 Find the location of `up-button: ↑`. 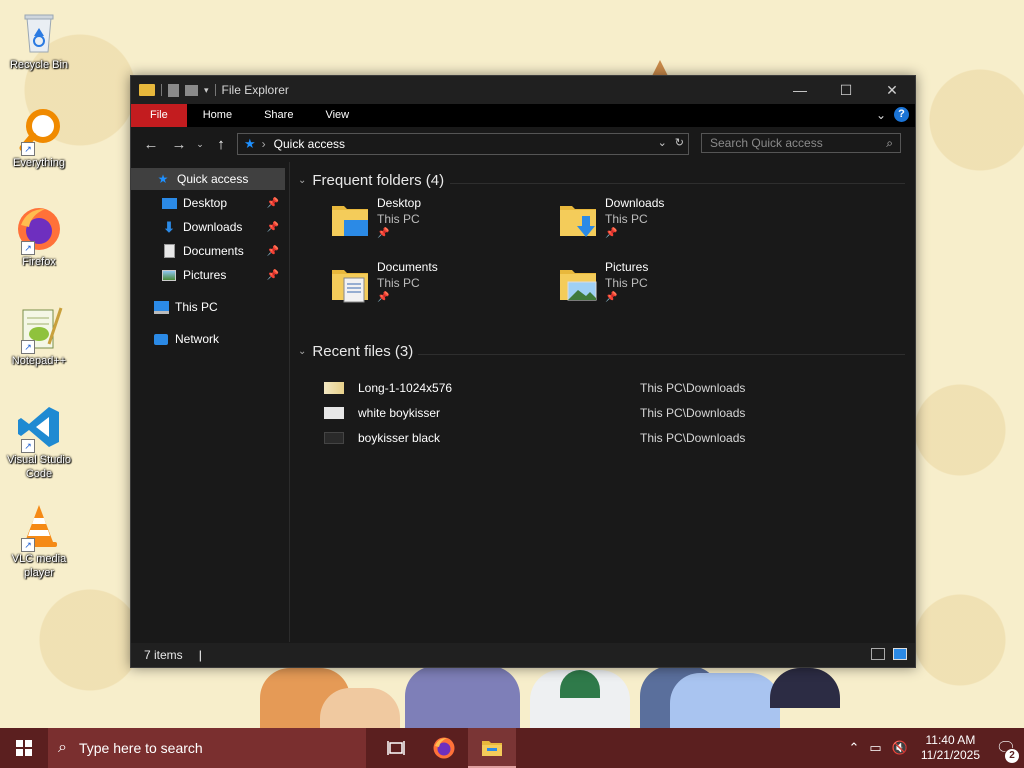

up-button: ↑ is located at coordinates (221, 144).